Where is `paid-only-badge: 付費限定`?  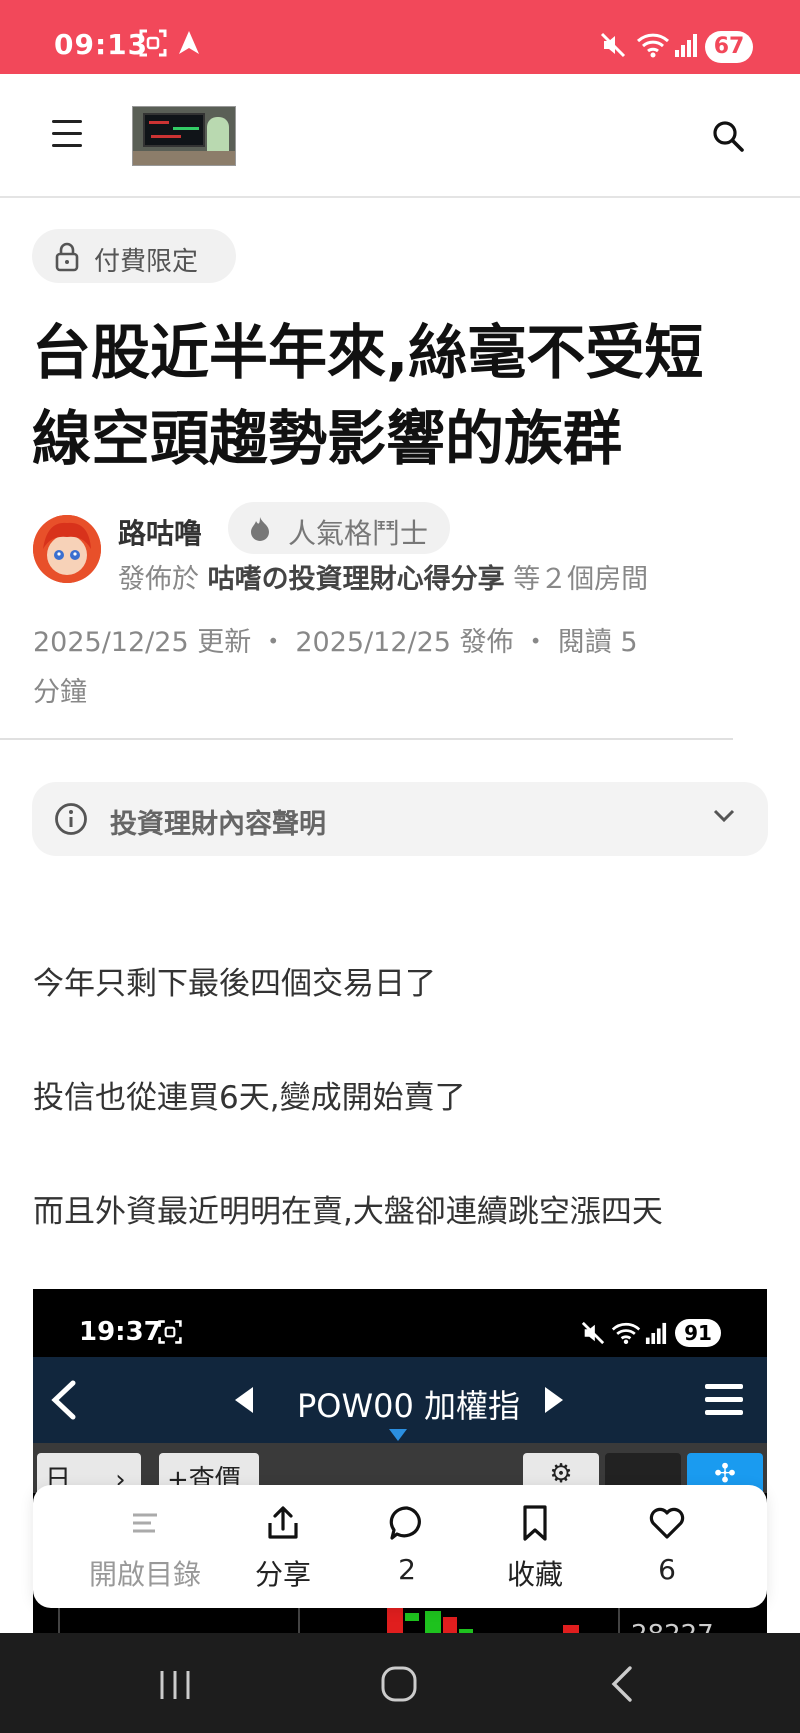
paid-only-badge: 付費限定 is located at coordinates (134, 256).